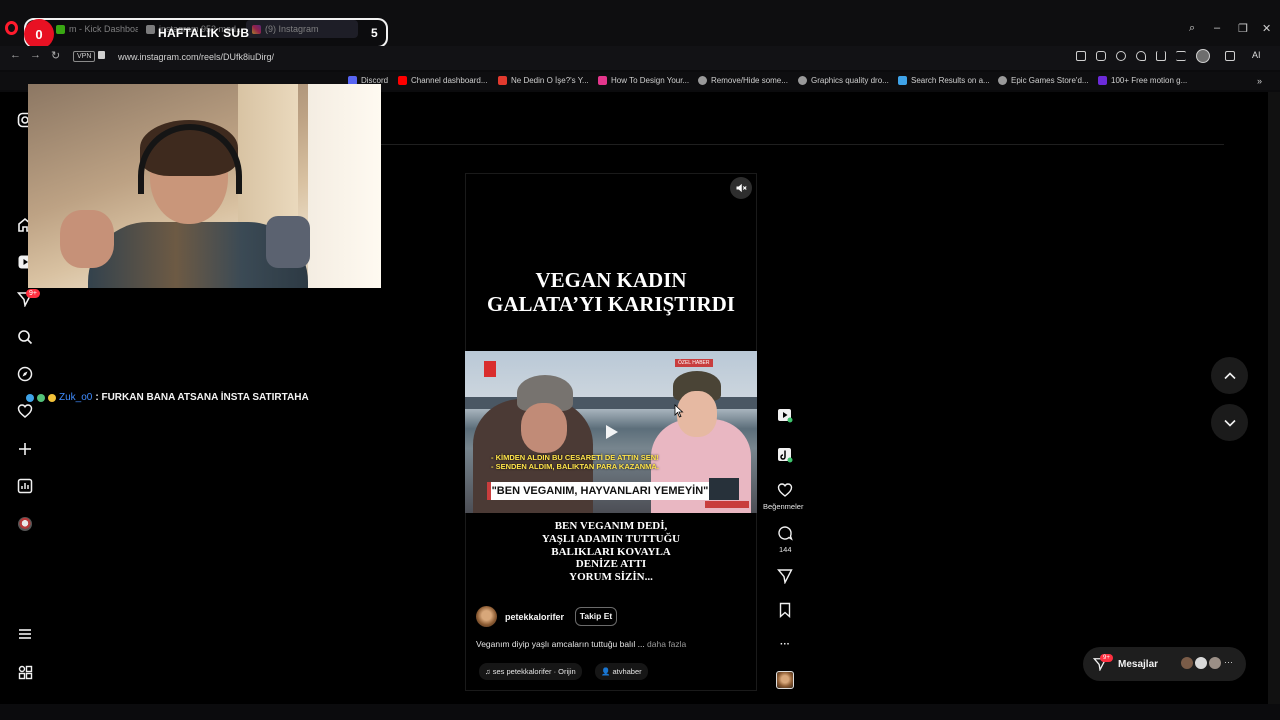 The image size is (1280, 720). What do you see at coordinates (25, 672) in the screenshot?
I see `more-apps-icon` at bounding box center [25, 672].